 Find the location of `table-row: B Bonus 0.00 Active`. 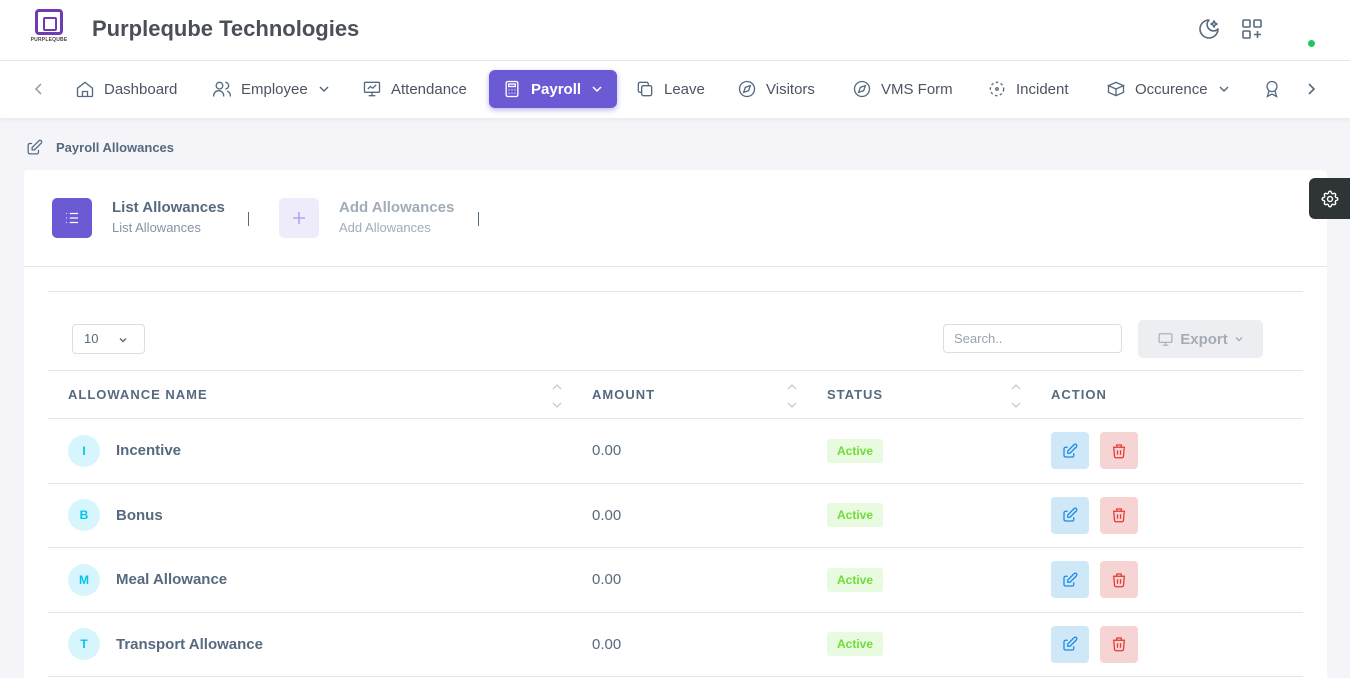

table-row: B Bonus 0.00 Active is located at coordinates (675, 515).